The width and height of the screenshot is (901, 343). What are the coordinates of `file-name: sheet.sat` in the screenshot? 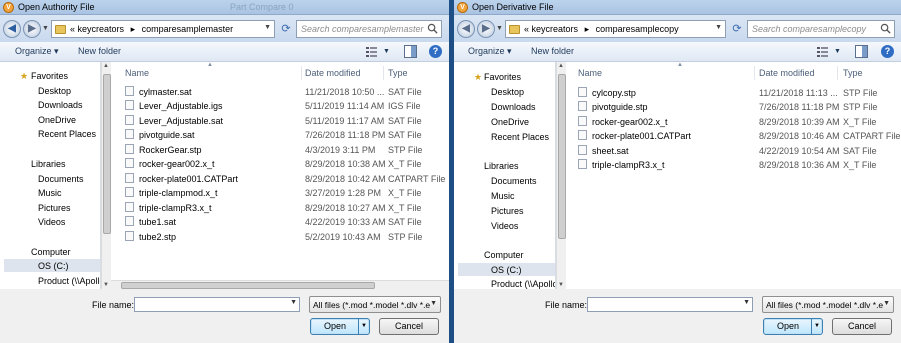 It's located at (610, 151).